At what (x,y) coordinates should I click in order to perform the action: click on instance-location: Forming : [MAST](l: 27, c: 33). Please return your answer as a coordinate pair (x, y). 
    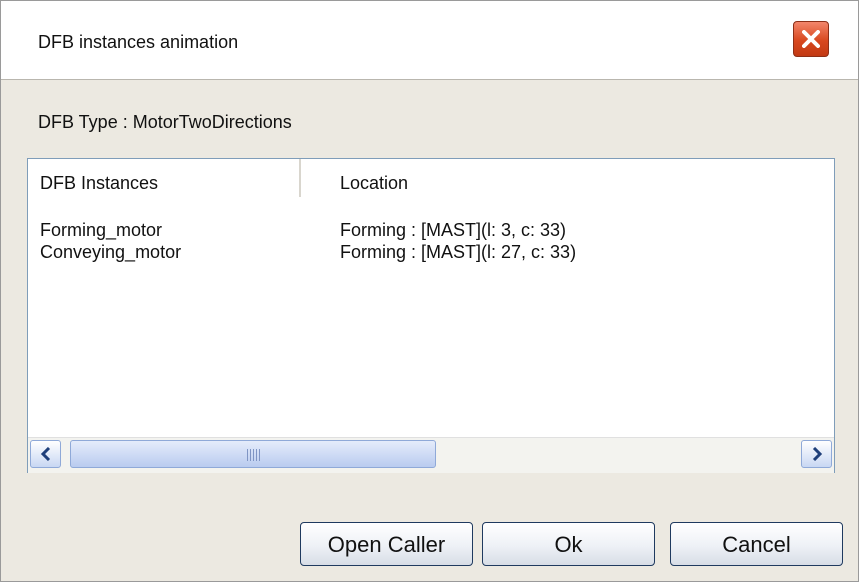
    Looking at the image, I should click on (458, 252).